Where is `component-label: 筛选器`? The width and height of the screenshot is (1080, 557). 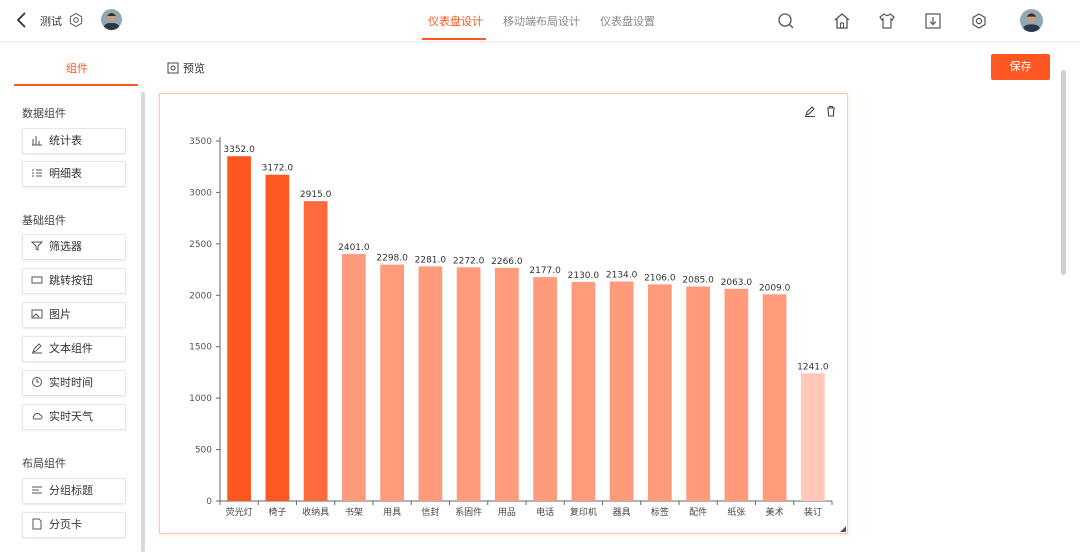 component-label: 筛选器 is located at coordinates (65, 246).